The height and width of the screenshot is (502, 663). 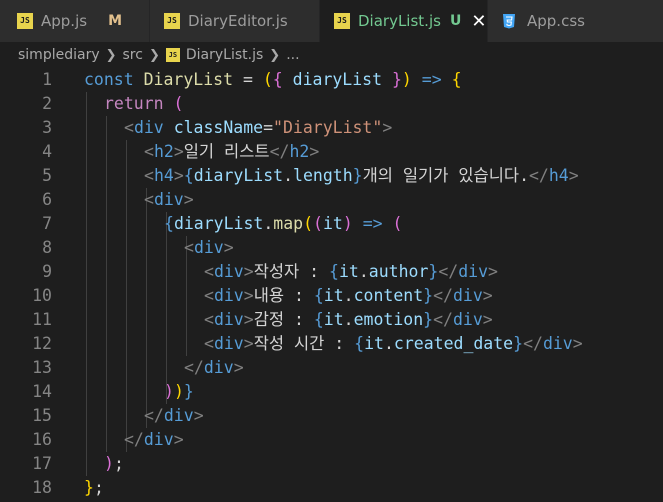 What do you see at coordinates (331, 248) in the screenshot?
I see `code-line: 8 <div>` at bounding box center [331, 248].